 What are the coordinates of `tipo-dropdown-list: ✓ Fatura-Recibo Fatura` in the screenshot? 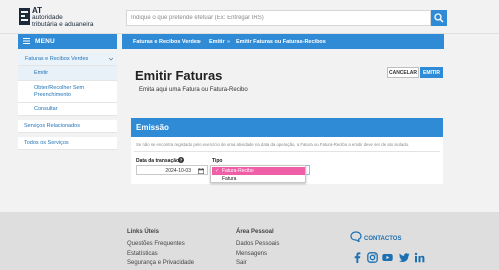 It's located at (258, 174).